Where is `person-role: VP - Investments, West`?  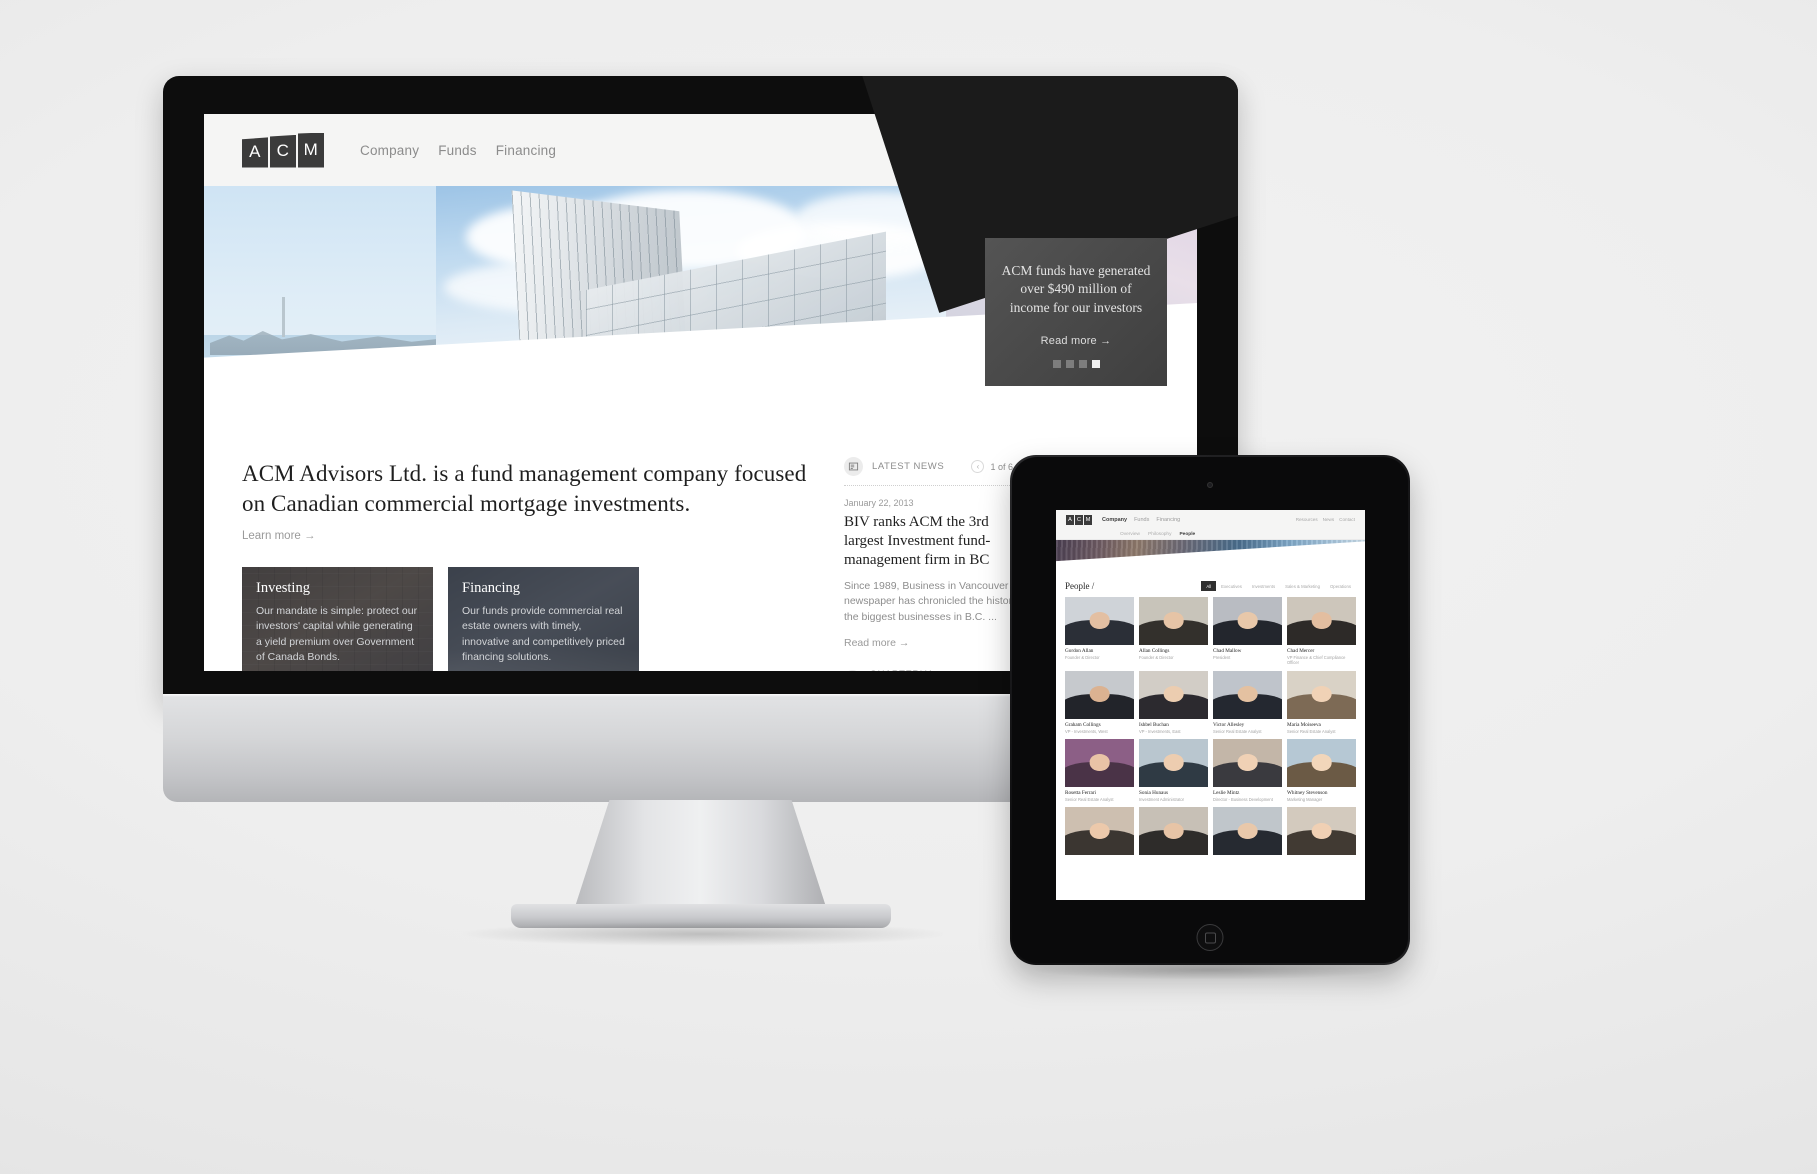
person-role: VP - Investments, West is located at coordinates (1086, 731).